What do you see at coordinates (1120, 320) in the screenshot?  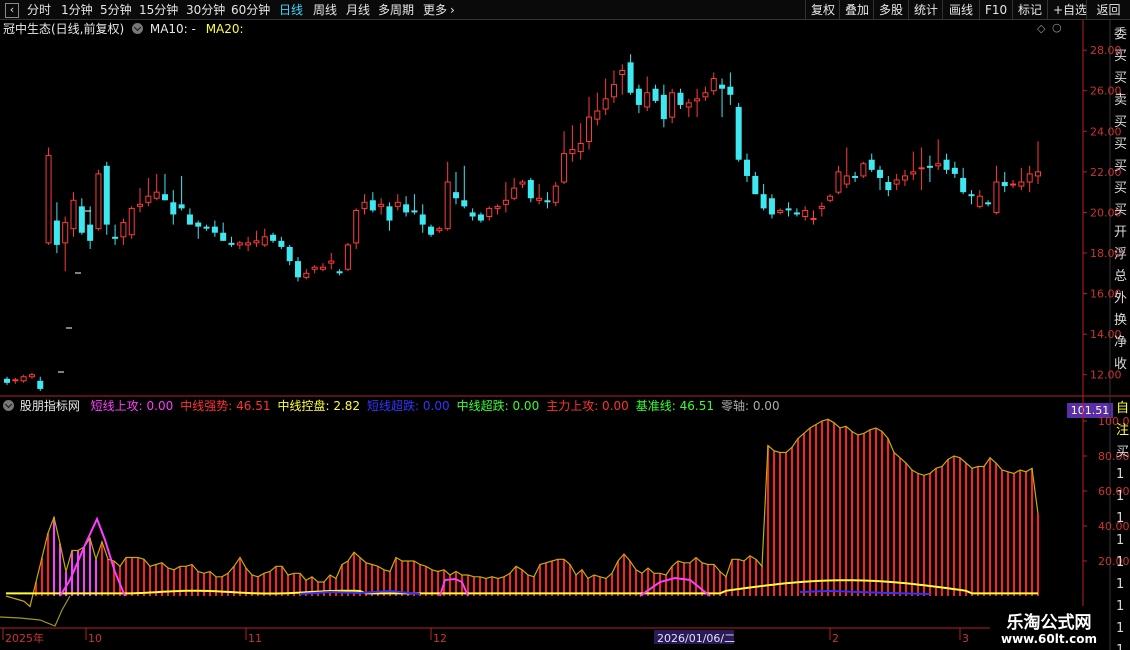 I see `right-strip-char: 换` at bounding box center [1120, 320].